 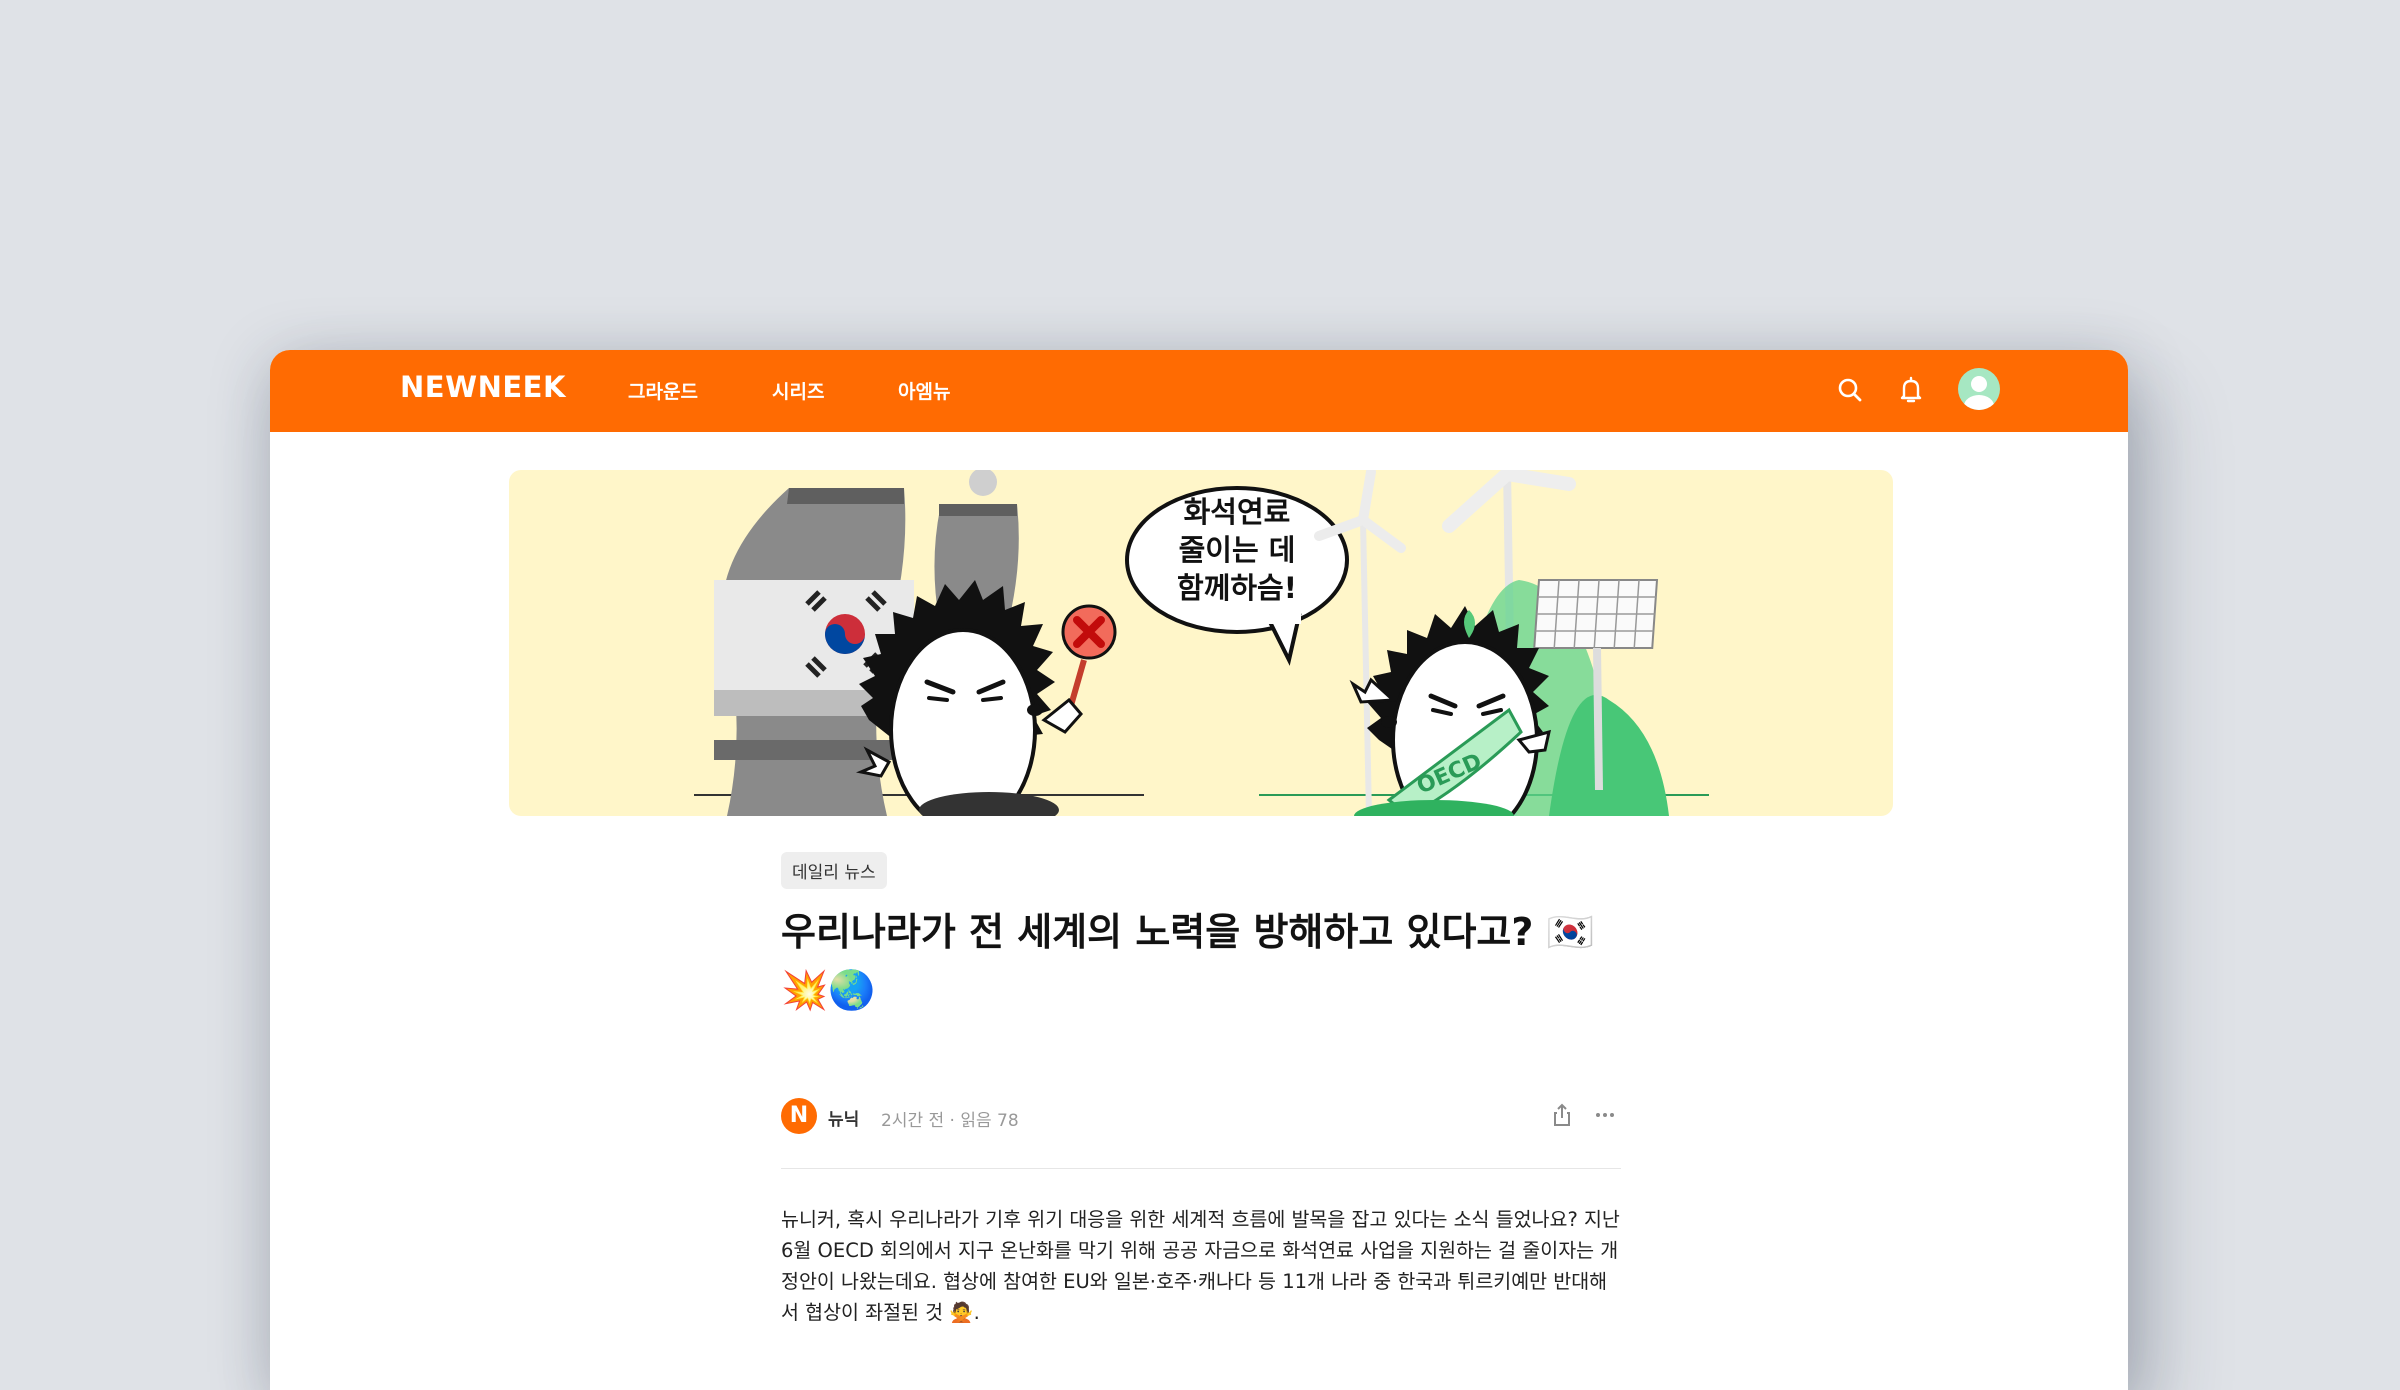 I want to click on bell-icon, so click(x=1911, y=390).